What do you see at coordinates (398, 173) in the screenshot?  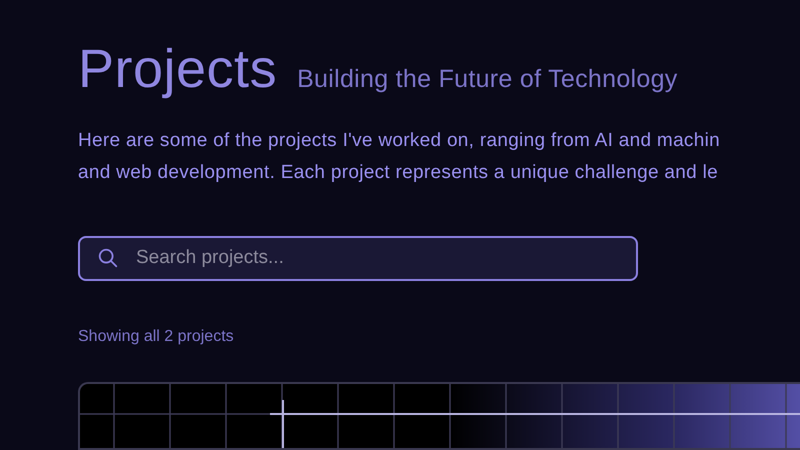 I see `intro-text: and web development. Each project represents a unique challenge and le` at bounding box center [398, 173].